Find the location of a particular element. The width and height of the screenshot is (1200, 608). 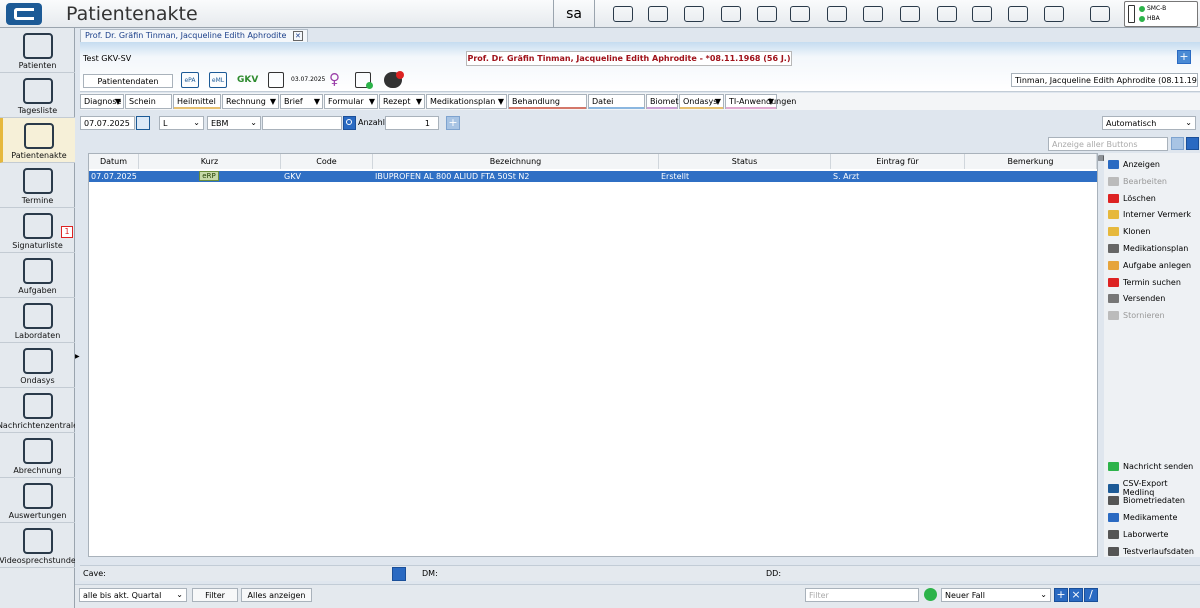

app-title: Patientenakte is located at coordinates (132, 14).